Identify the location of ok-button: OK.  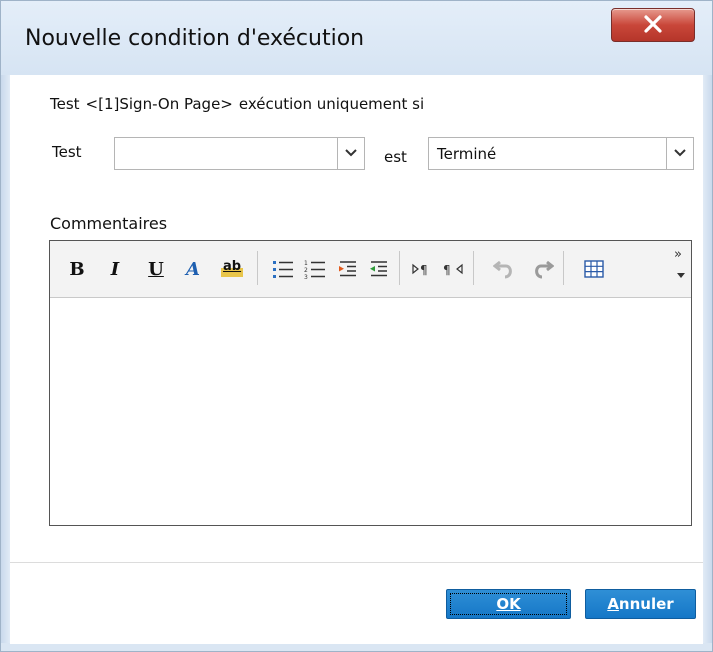
(508, 604).